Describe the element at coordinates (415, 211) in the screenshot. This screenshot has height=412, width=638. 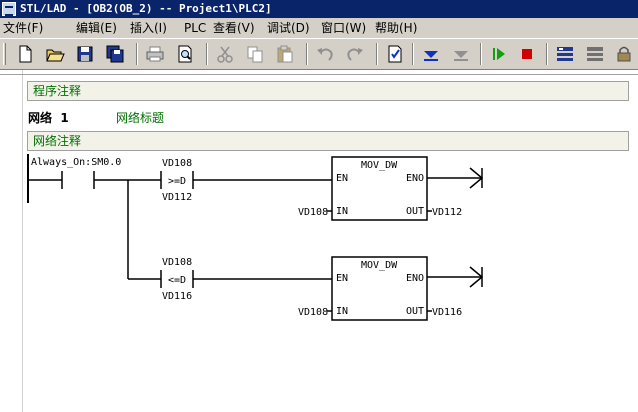
I see `box-1-out: OUT` at that location.